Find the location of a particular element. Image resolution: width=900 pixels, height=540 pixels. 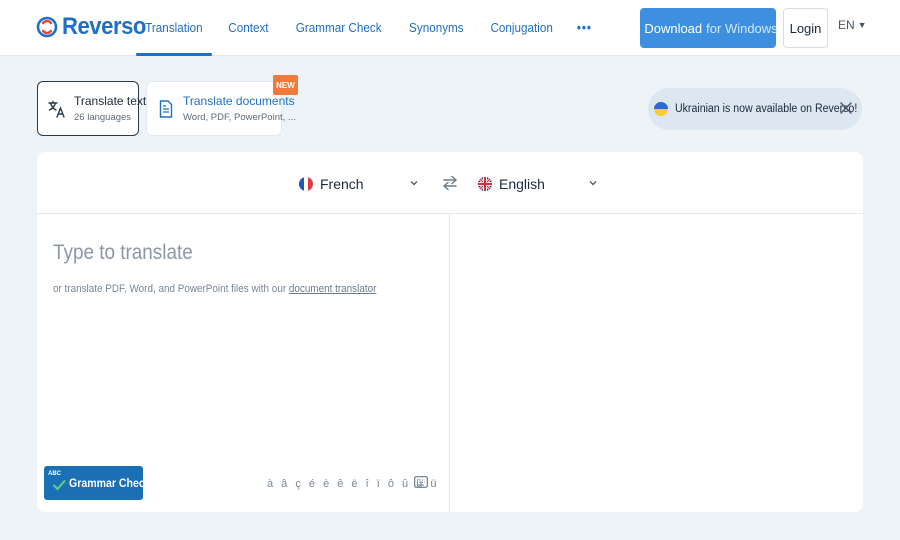

ukrainian-notice: Ukrainian is now available on Reverso! is located at coordinates (755, 109).